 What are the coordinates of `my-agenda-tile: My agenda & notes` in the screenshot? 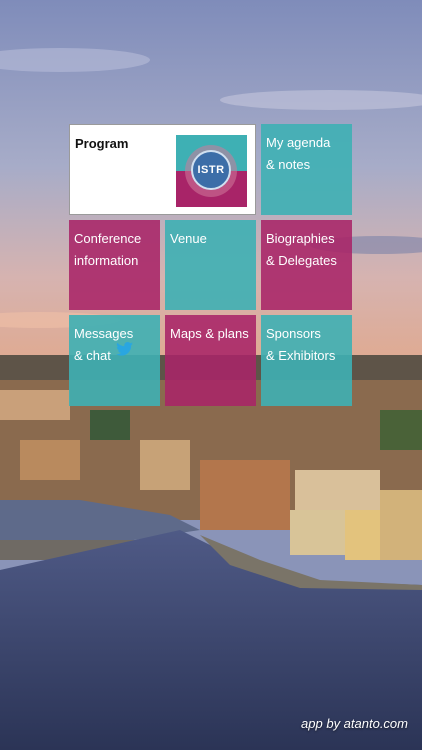 It's located at (306, 169).